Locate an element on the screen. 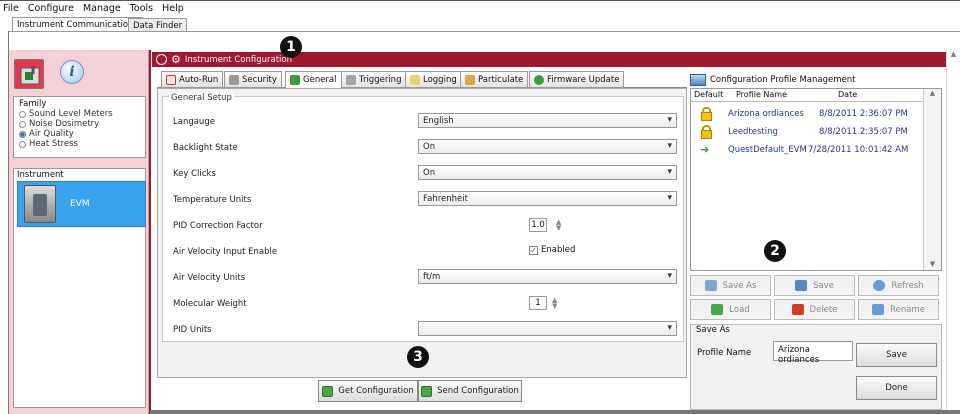 This screenshot has height=414, width=960. pid-correction-spinner: 1.0 is located at coordinates (538, 225).